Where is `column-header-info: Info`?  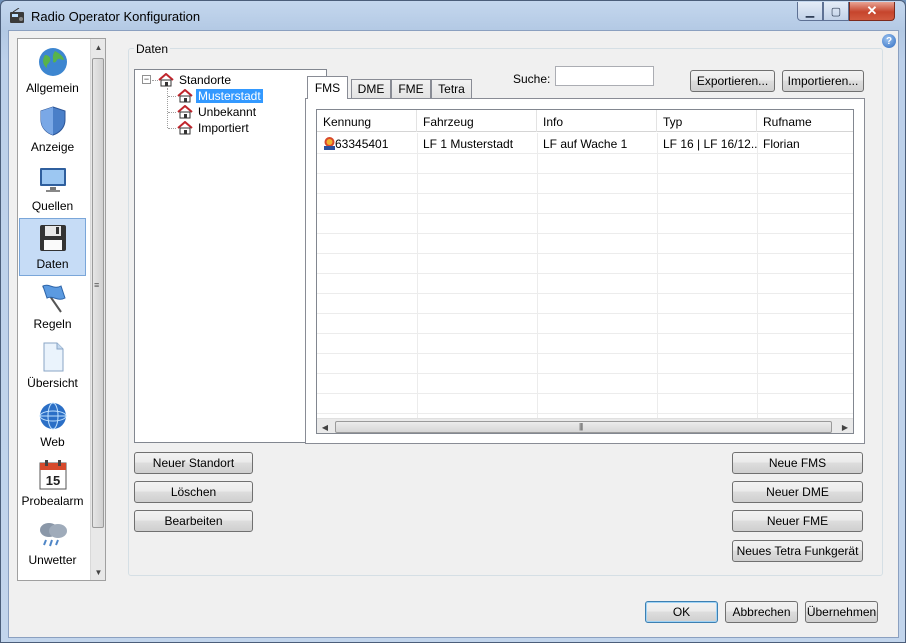 column-header-info: Info is located at coordinates (597, 121).